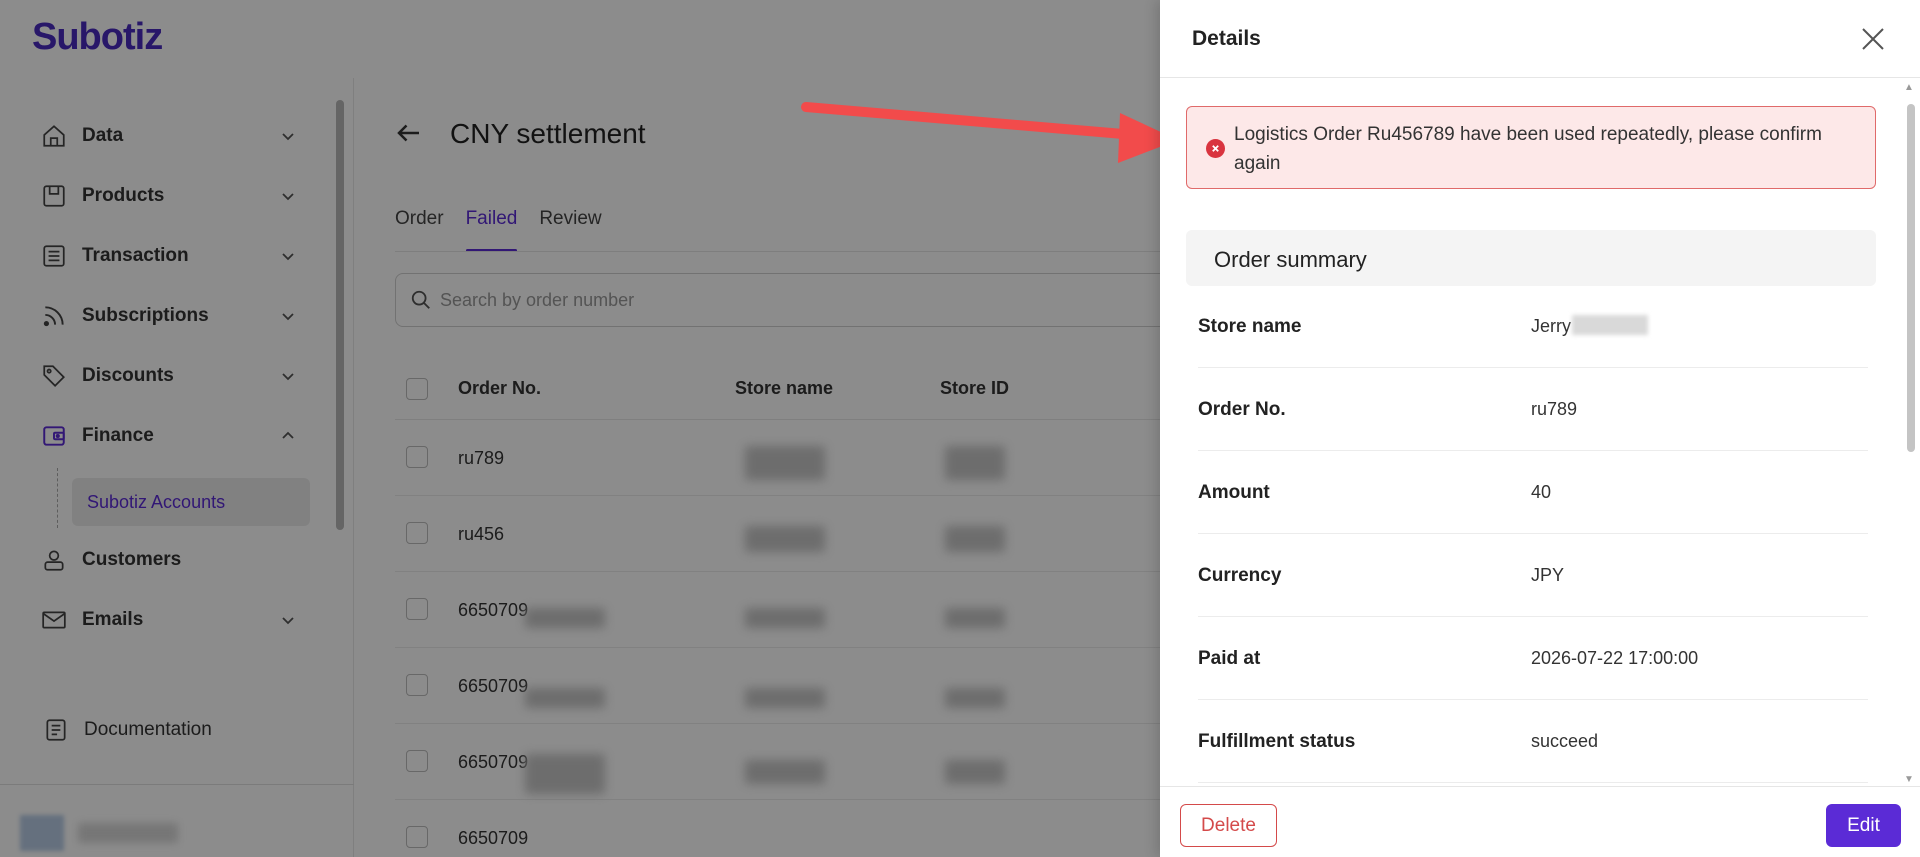 This screenshot has width=1920, height=857. I want to click on detail-row-currency: Currency JPY, so click(1533, 575).